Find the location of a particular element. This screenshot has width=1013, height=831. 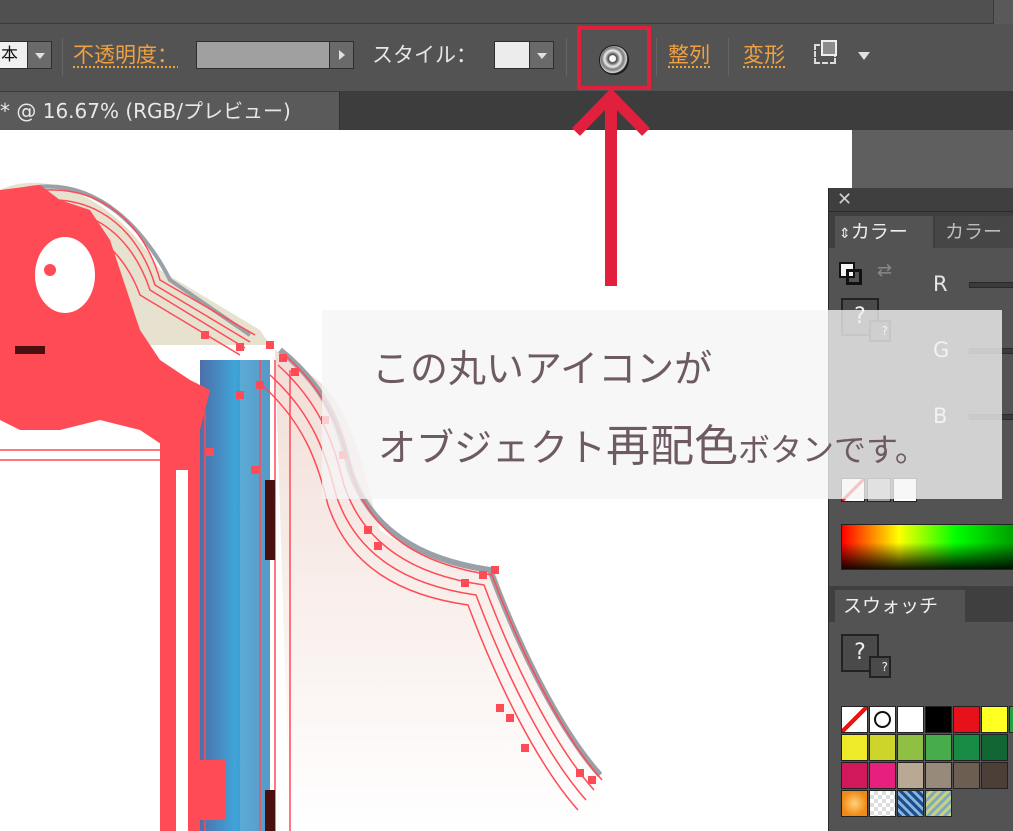

color-panel-tabs: ⇕カラー カラー is located at coordinates (921, 230).